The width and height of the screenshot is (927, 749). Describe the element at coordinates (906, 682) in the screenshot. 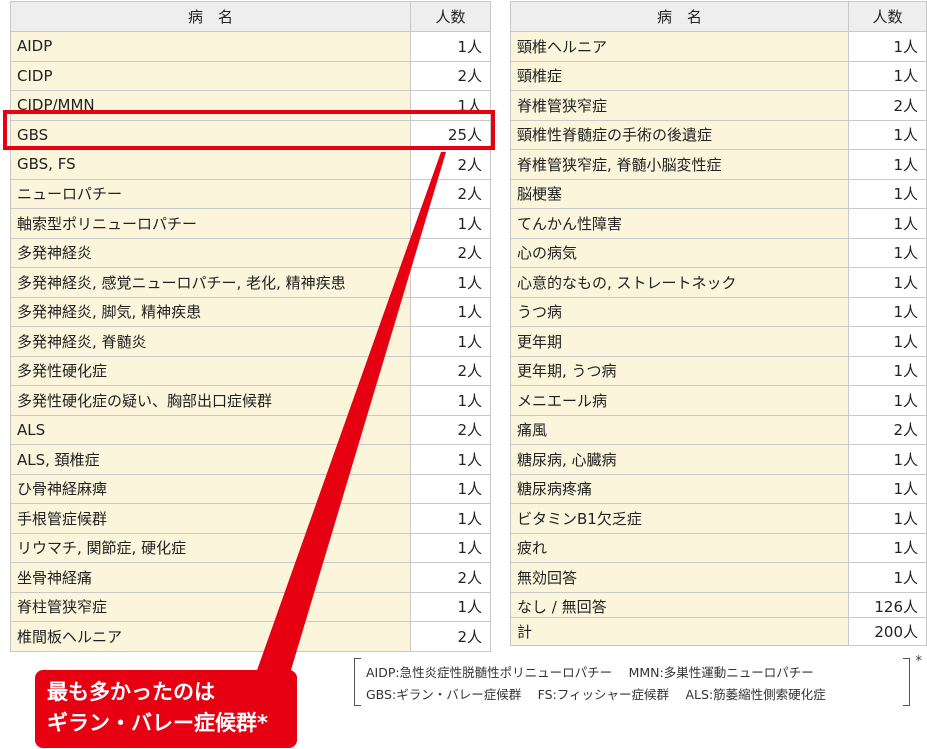

I see `legend-bracket-right` at that location.